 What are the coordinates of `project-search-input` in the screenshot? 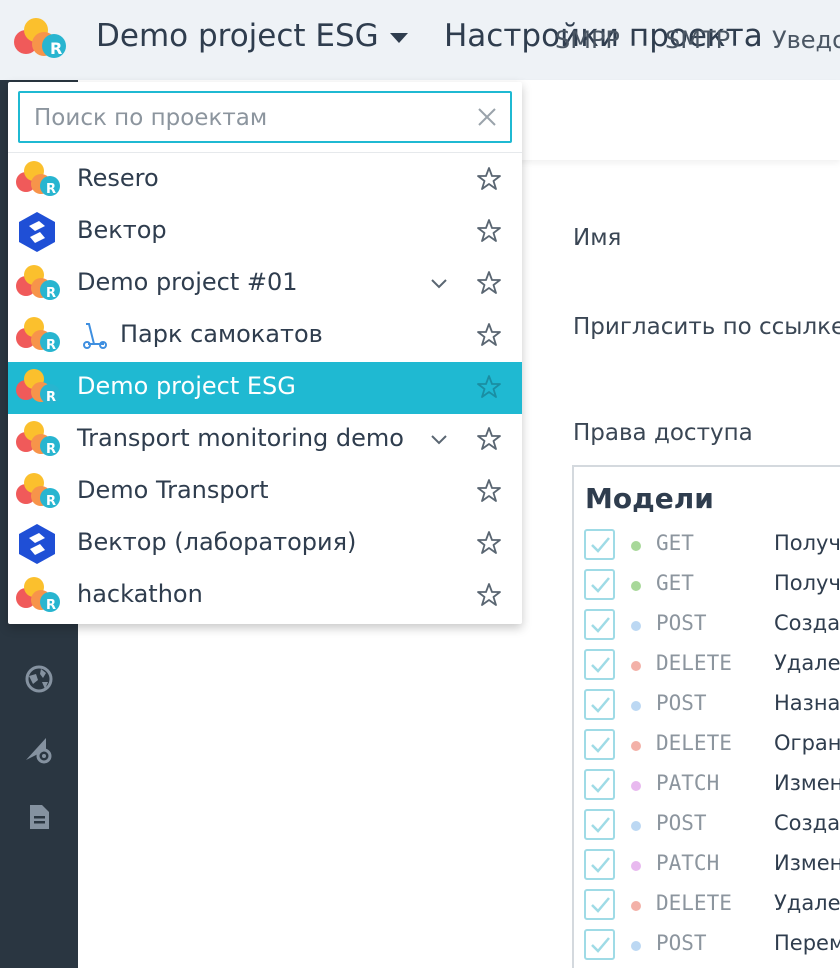 It's located at (249, 118).